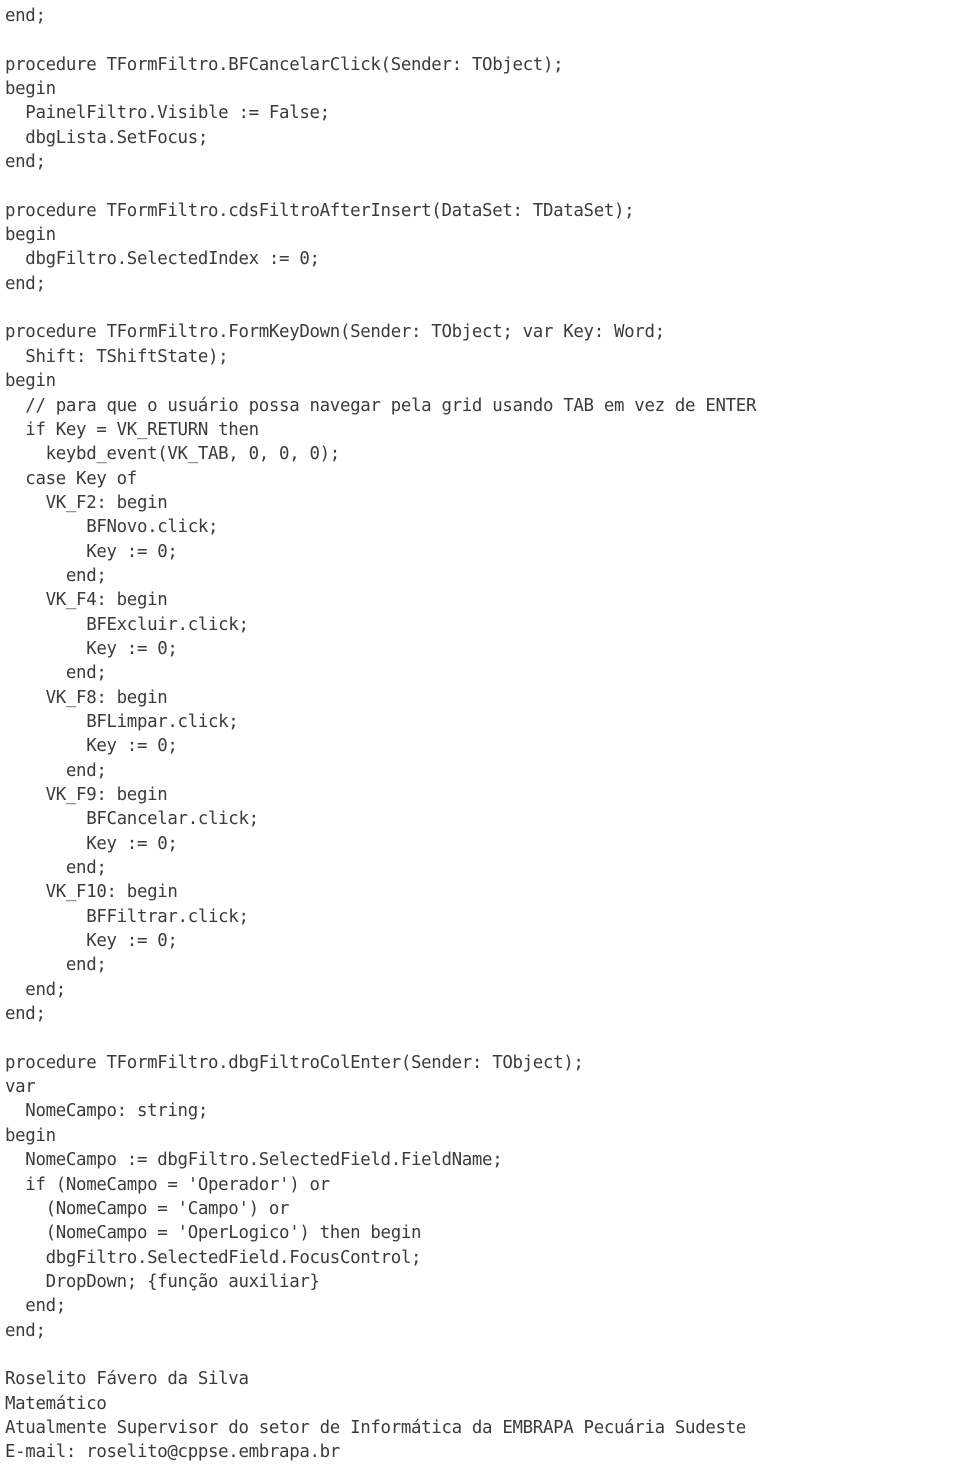 Image resolution: width=960 pixels, height=1465 pixels. I want to click on code-line: if Key = VK_RETURN then, so click(132, 429).